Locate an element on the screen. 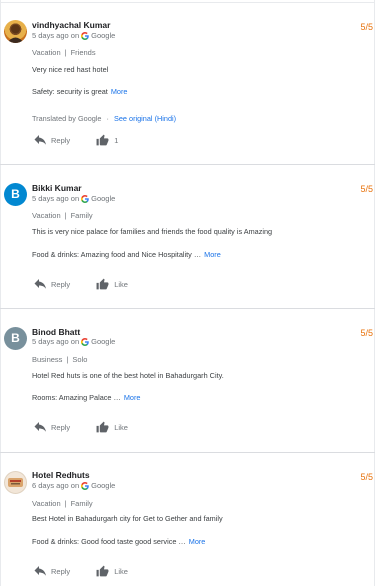 The height and width of the screenshot is (586, 387). review-actions: Reply 1 is located at coordinates (89, 140).